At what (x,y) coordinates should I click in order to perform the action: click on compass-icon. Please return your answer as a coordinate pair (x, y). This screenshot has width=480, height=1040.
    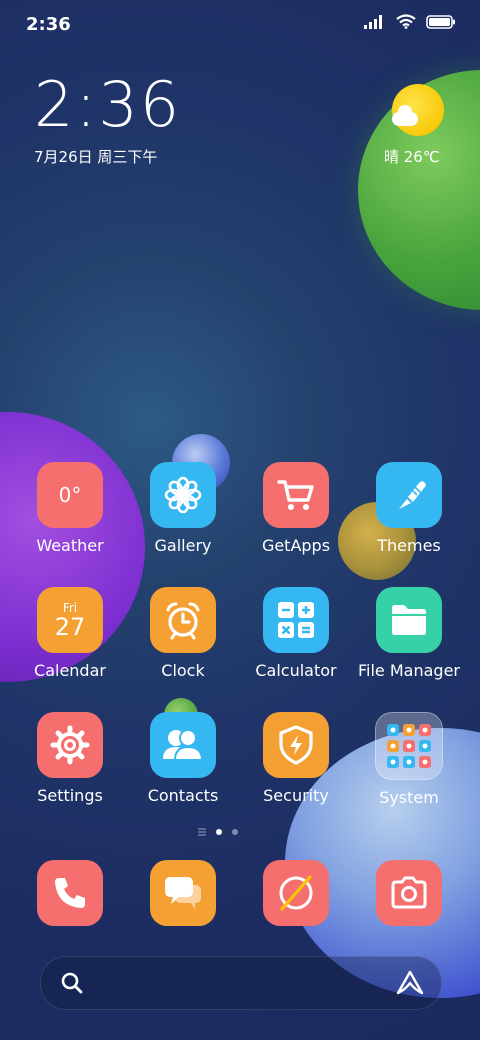
    Looking at the image, I should click on (296, 893).